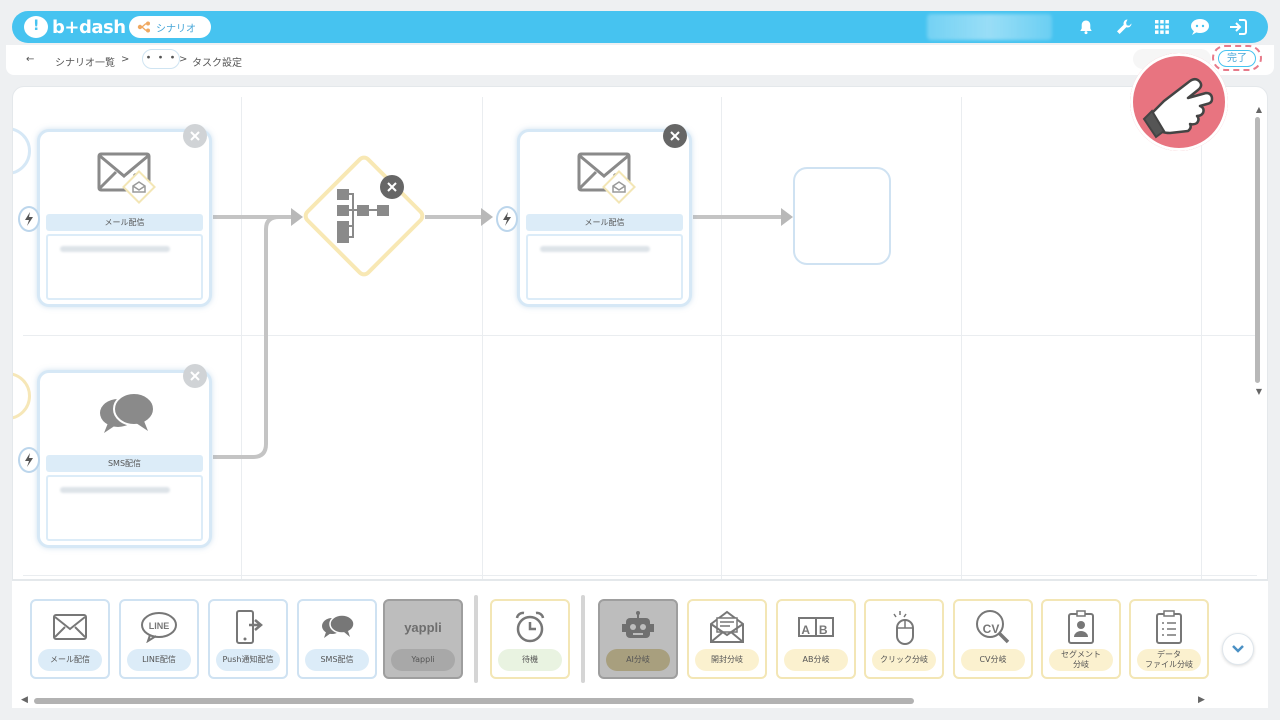  What do you see at coordinates (217, 63) in the screenshot?
I see `breadcrumb-current: タスク設定` at bounding box center [217, 63].